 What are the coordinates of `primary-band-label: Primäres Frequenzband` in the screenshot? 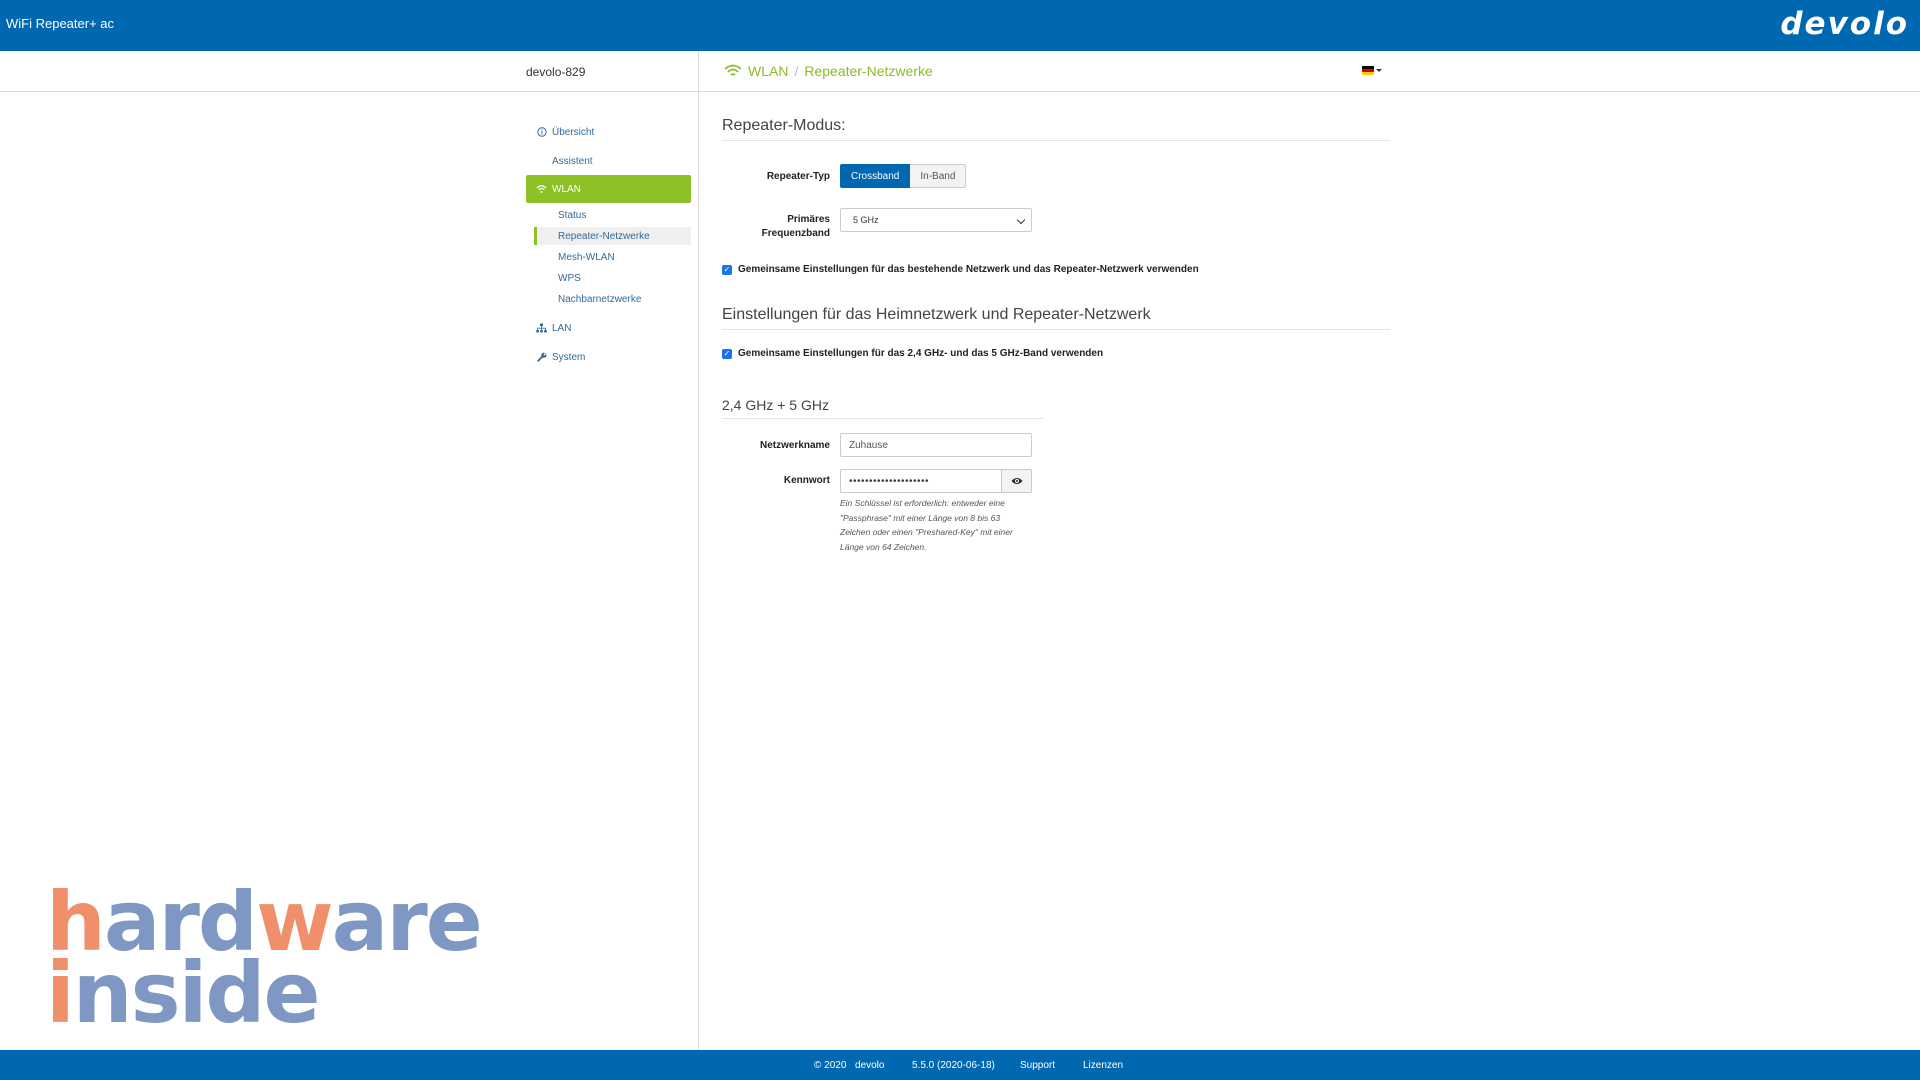 It's located at (776, 227).